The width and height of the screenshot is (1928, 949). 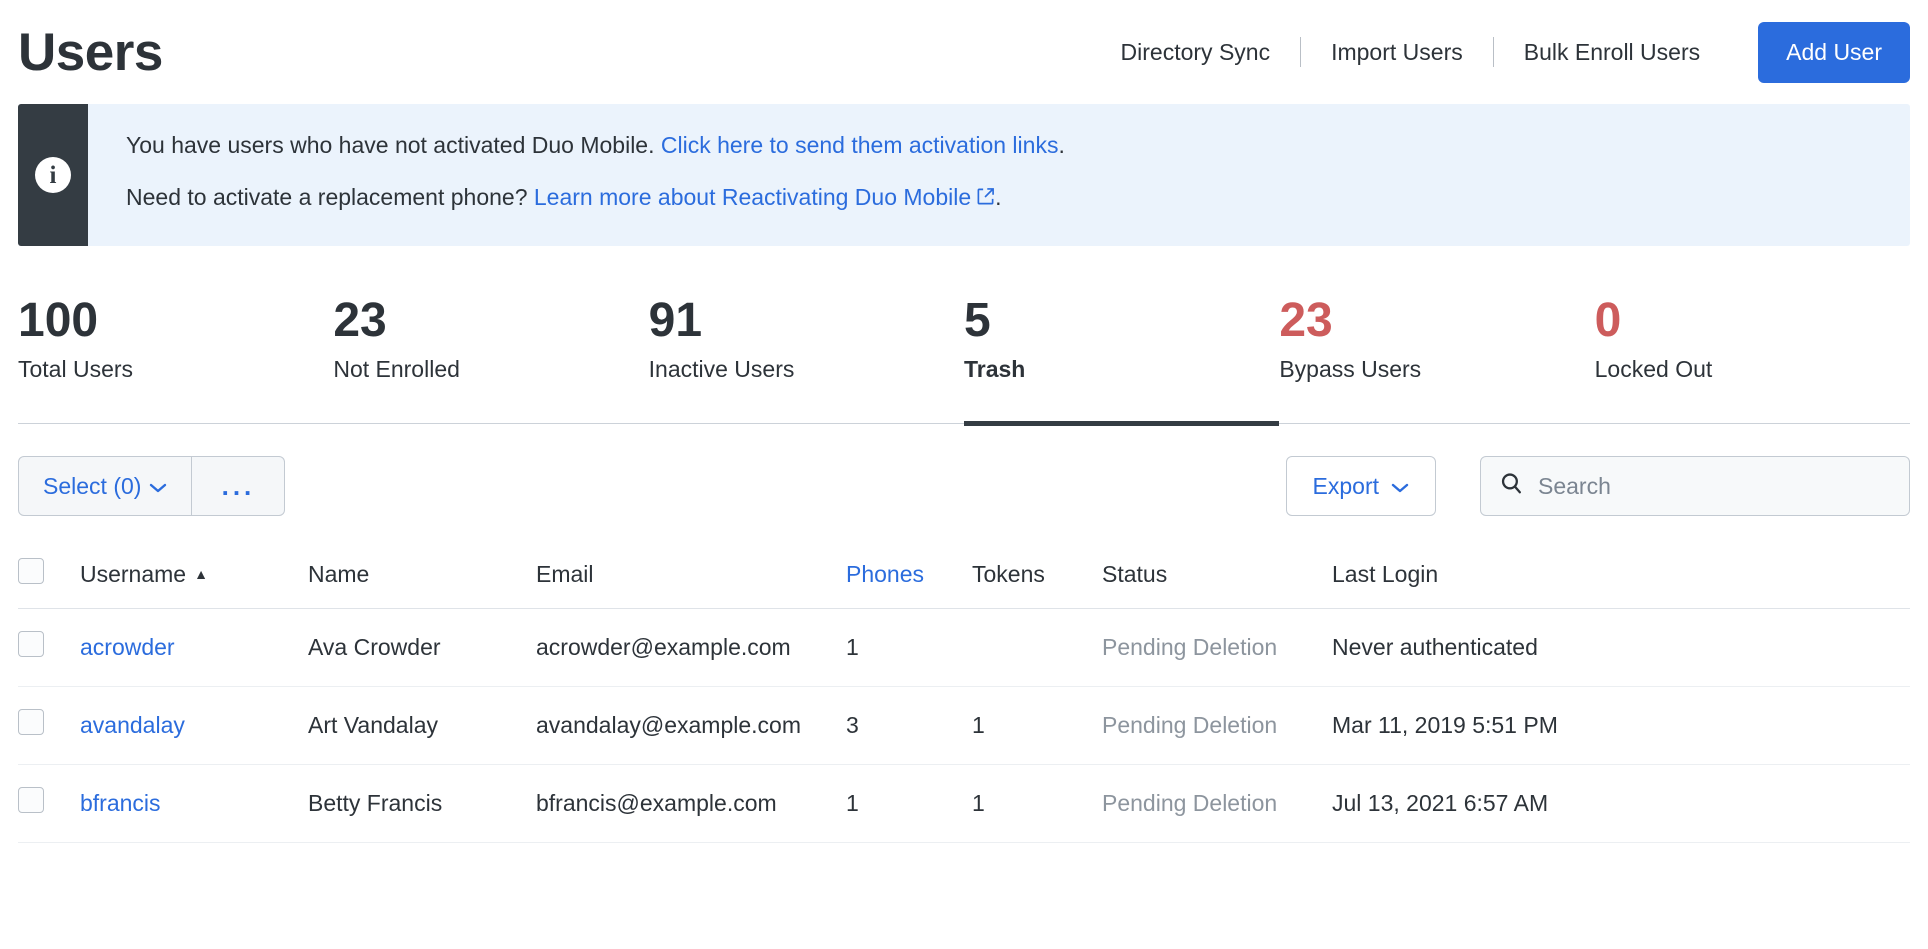 I want to click on stat-label: Locked Out, so click(x=1653, y=369).